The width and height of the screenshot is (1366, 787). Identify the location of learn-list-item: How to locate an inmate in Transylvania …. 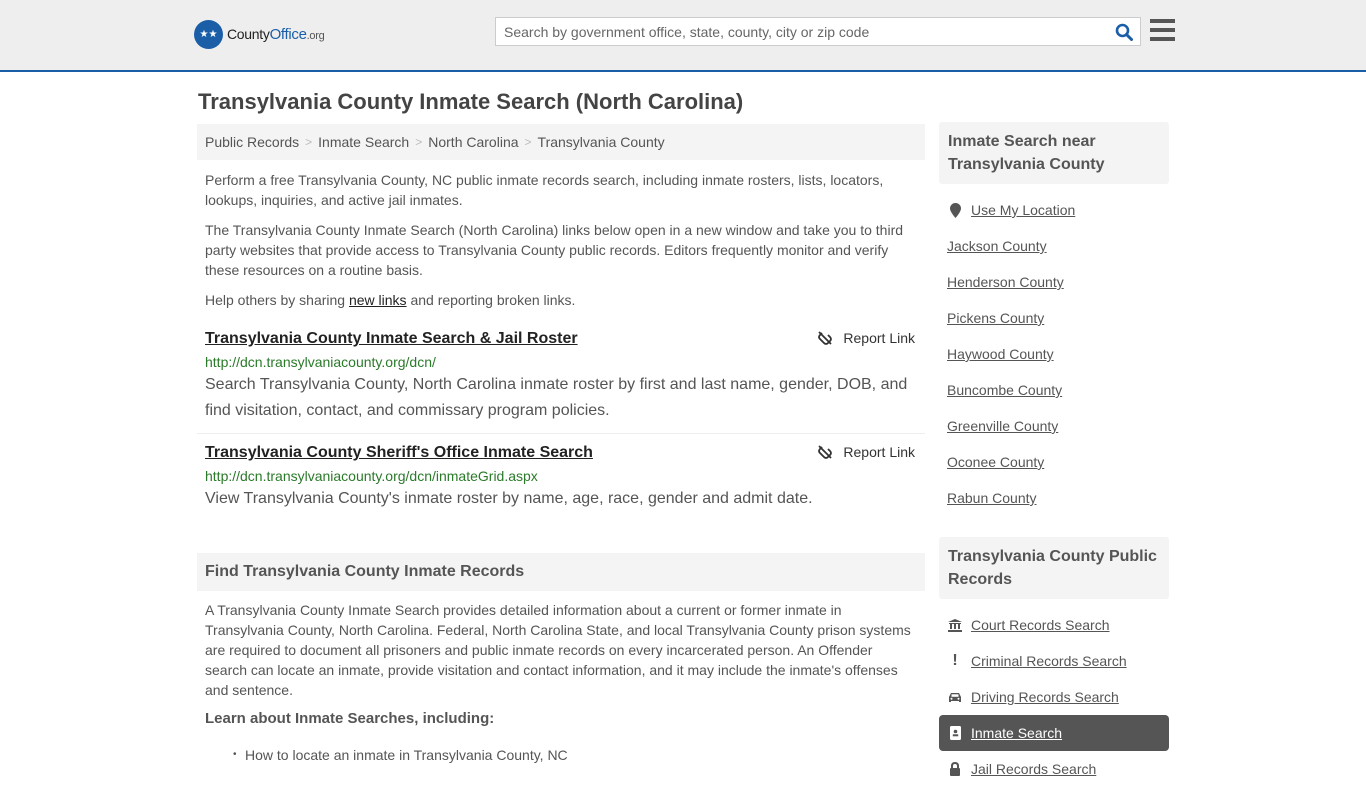
(561, 755).